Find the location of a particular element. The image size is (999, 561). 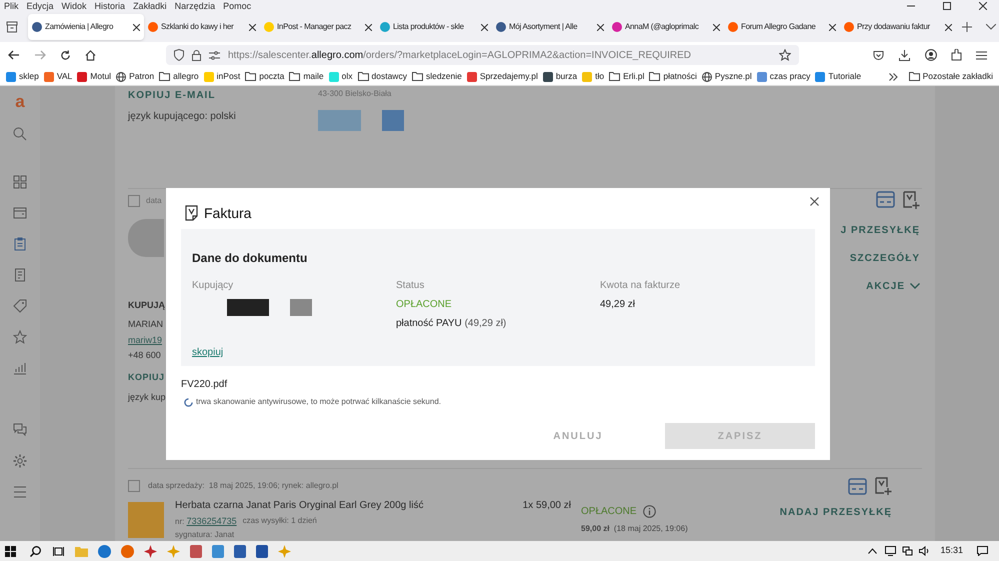

bookmark: Pozostałe zakładki is located at coordinates (950, 76).